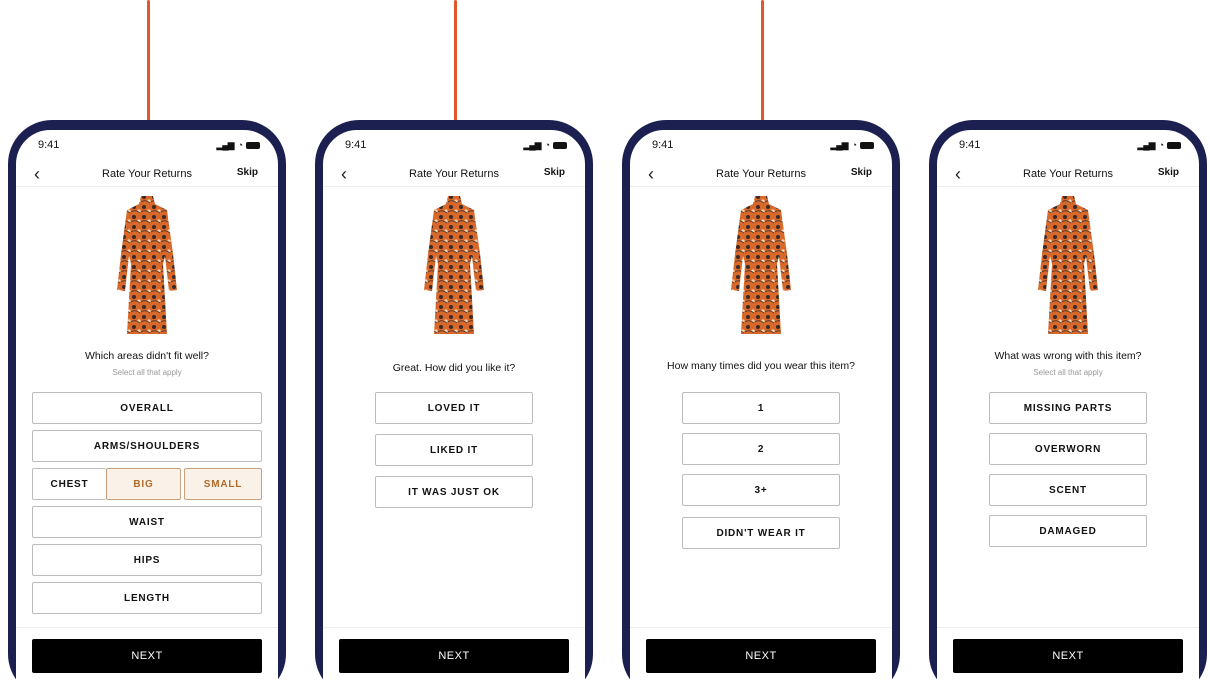 The image size is (1210, 698). Describe the element at coordinates (761, 533) in the screenshot. I see `option-didnt-wear: DIDN'T WEAR IT` at that location.